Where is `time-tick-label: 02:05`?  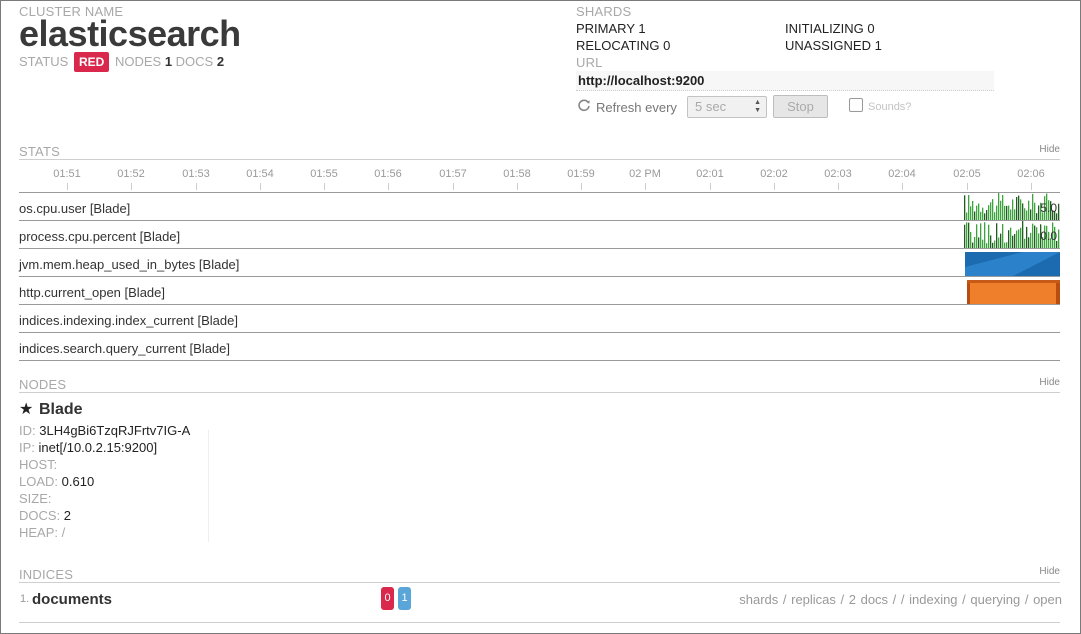 time-tick-label: 02:05 is located at coordinates (967, 174).